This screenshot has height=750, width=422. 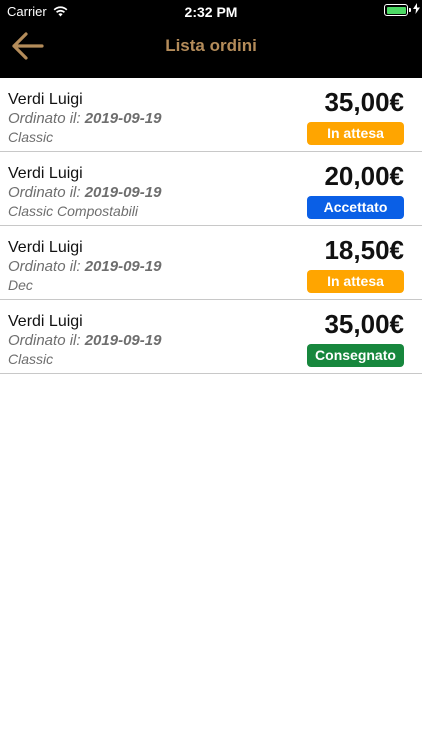 I want to click on status-time: 2:32 PM, so click(x=211, y=12).